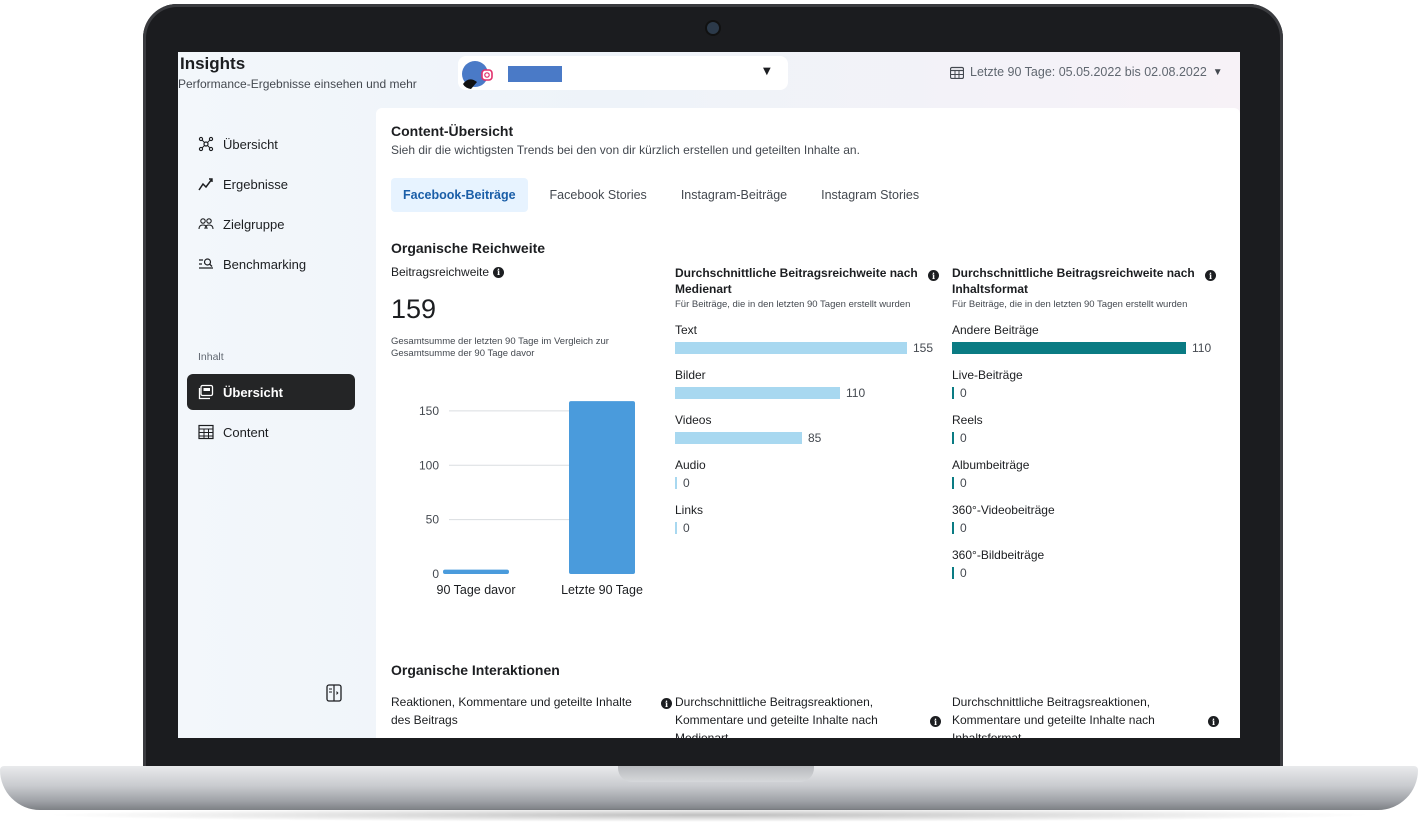  What do you see at coordinates (271, 432) in the screenshot?
I see `sidebar-item-content: Content` at bounding box center [271, 432].